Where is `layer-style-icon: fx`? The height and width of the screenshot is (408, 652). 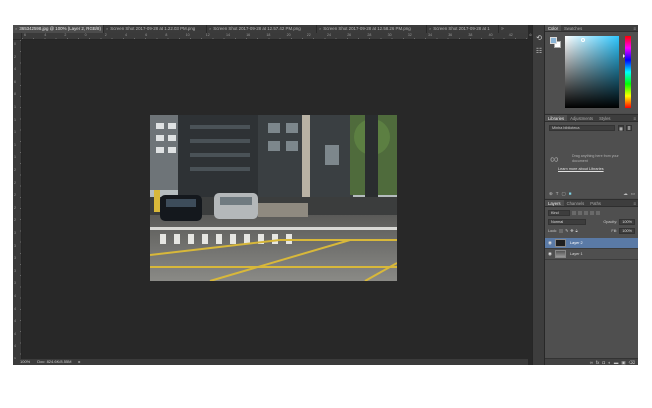
layer-style-icon: fx is located at coordinates (598, 362).